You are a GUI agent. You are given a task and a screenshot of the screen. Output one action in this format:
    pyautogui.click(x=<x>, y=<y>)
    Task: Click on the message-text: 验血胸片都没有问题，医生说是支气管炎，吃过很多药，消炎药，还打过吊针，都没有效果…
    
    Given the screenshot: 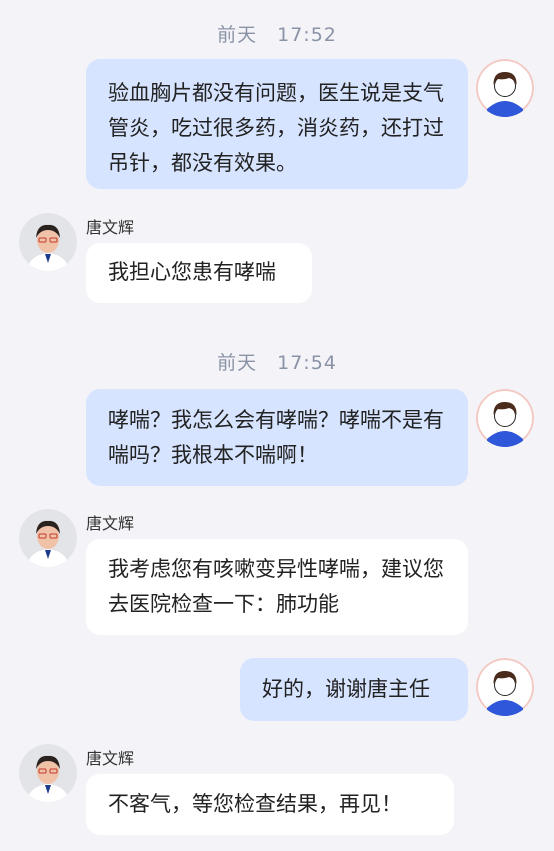 What is the action you would take?
    pyautogui.click(x=276, y=128)
    